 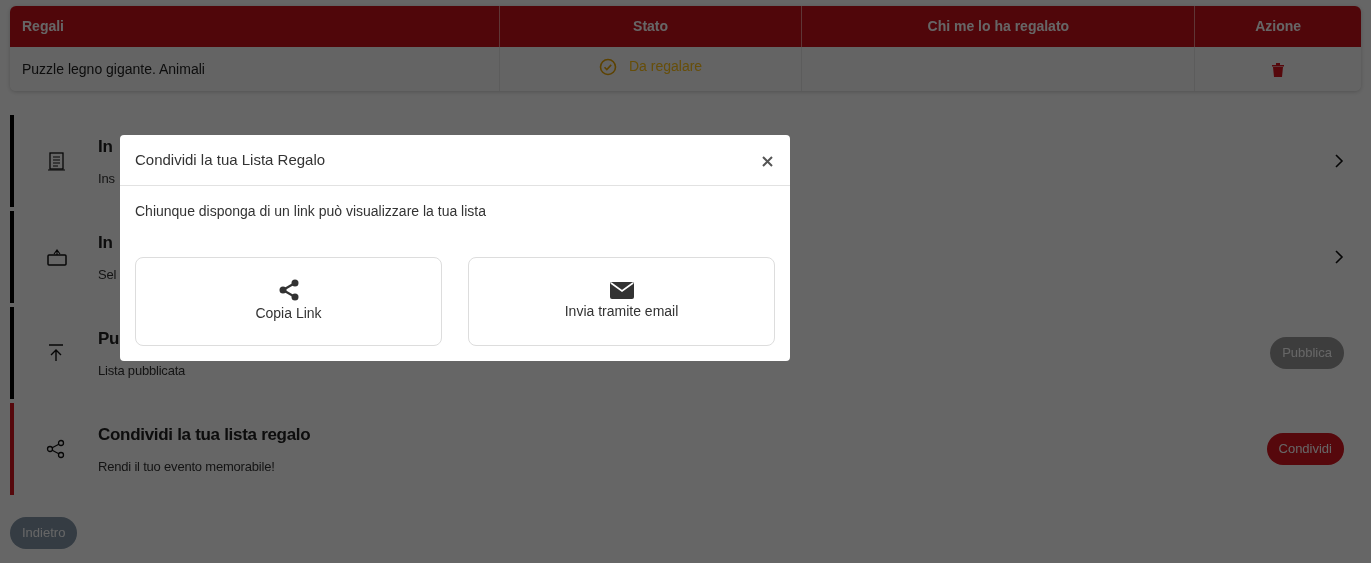 I want to click on column-header: Azione, so click(x=1277, y=26).